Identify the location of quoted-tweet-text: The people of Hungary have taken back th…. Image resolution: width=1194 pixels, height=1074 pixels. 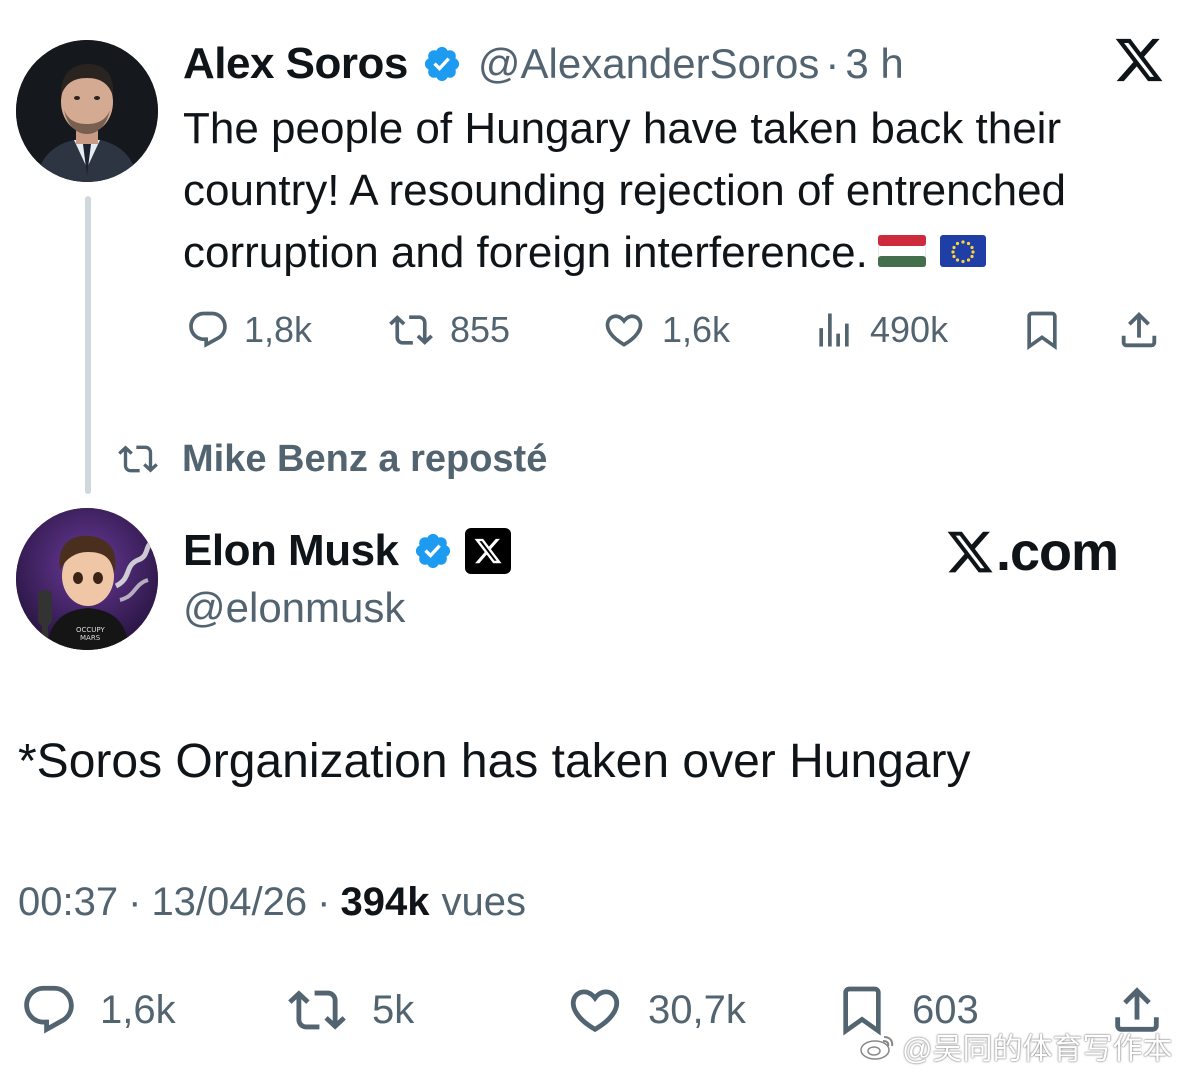
(683, 191).